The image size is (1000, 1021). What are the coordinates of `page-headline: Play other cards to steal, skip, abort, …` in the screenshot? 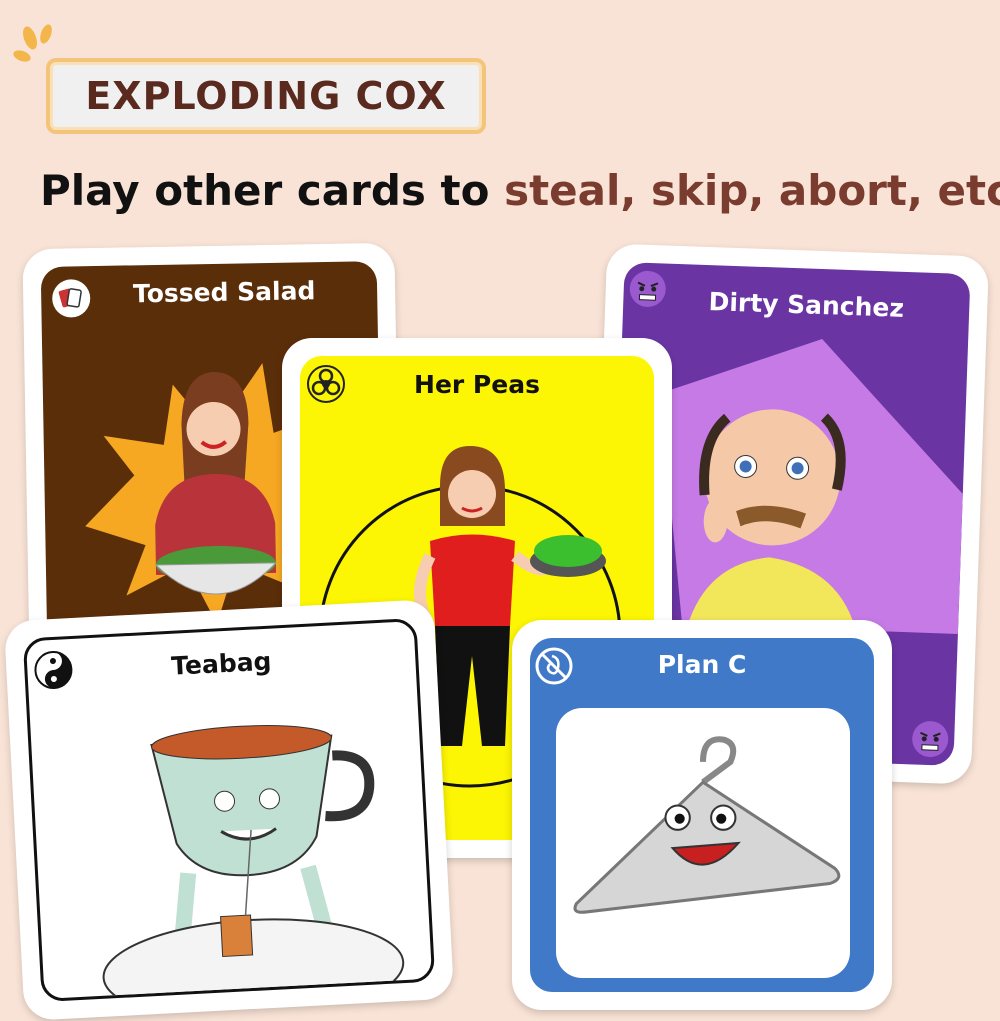 It's located at (520, 190).